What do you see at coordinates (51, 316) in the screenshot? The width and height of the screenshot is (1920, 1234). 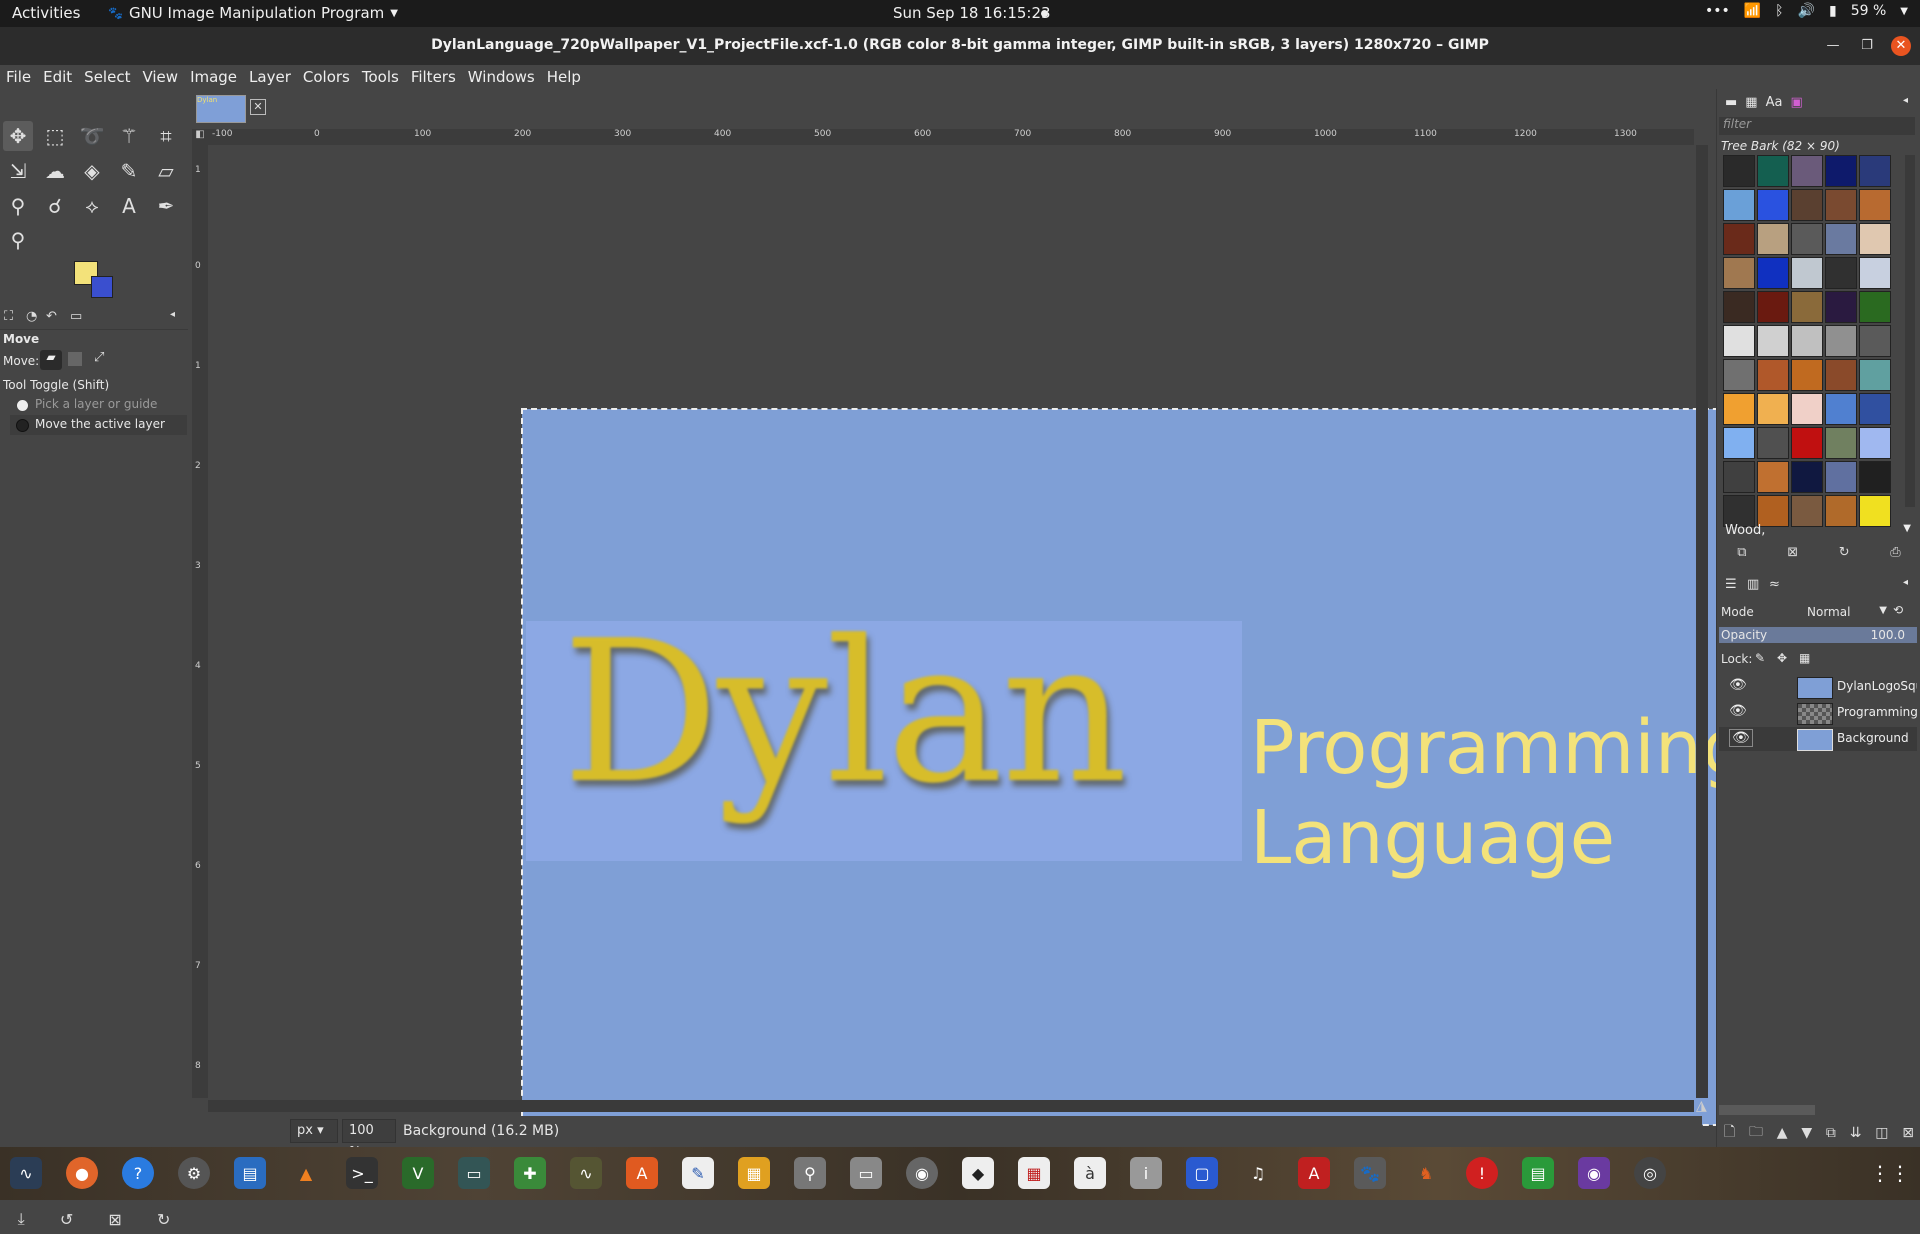 I see `undo-history-tab-icon: ↶` at bounding box center [51, 316].